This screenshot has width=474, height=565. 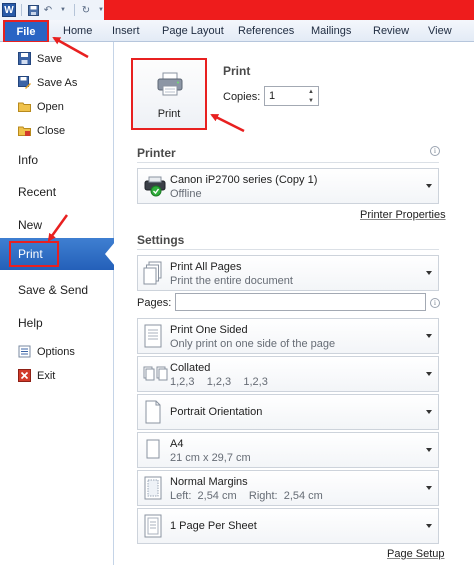 I want to click on print-button-label: Print, so click(x=169, y=114).